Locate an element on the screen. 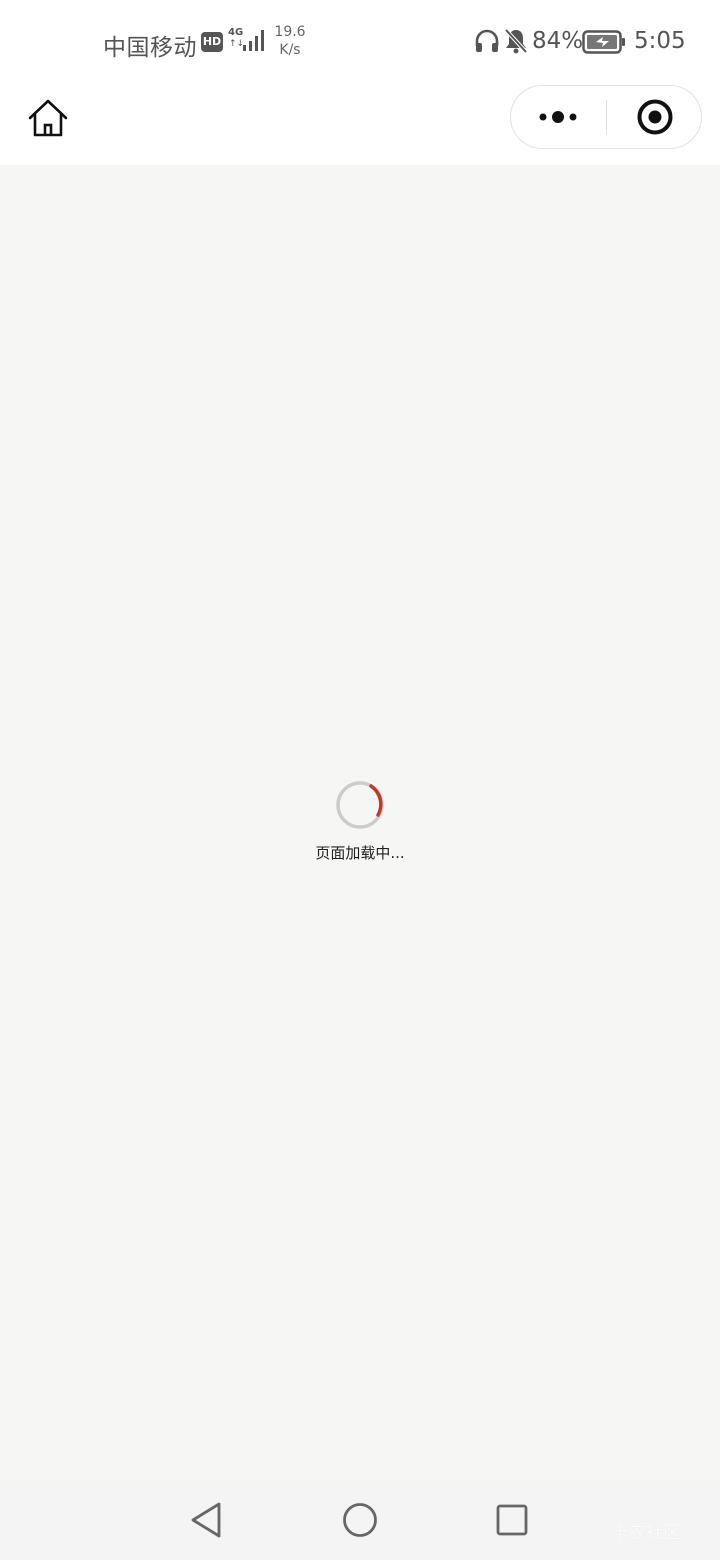 This screenshot has width=720, height=1560. back-triangle-icon is located at coordinates (206, 1520).